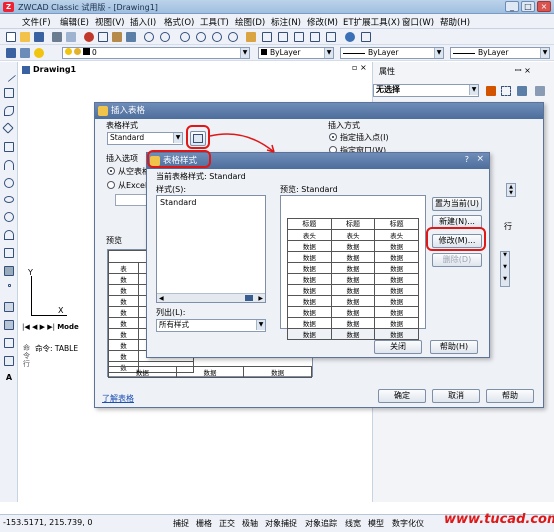 This screenshot has width=554, height=532. What do you see at coordinates (131, 37) in the screenshot?
I see `match-properties-icon` at bounding box center [131, 37].